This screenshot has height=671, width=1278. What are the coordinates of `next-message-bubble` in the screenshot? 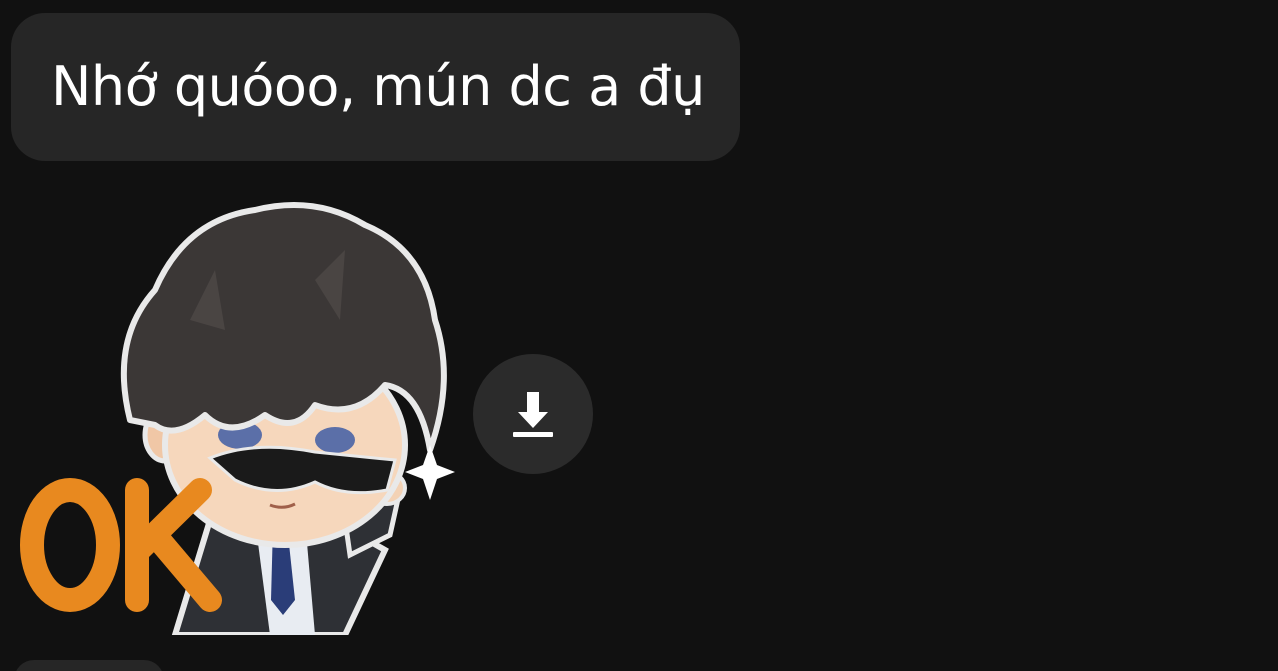 It's located at (89, 665).